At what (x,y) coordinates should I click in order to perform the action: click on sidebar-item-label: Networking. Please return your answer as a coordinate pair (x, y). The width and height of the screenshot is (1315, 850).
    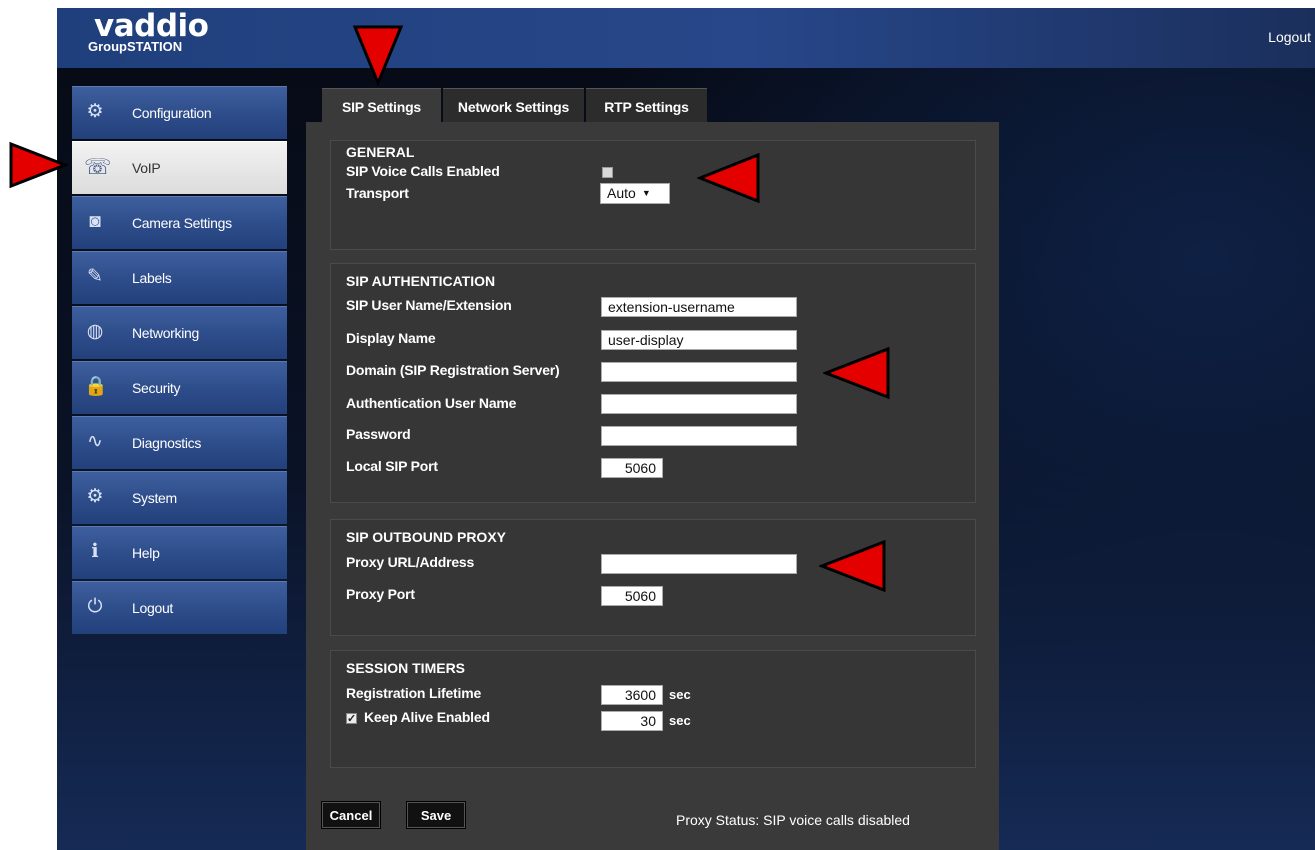
    Looking at the image, I should click on (166, 333).